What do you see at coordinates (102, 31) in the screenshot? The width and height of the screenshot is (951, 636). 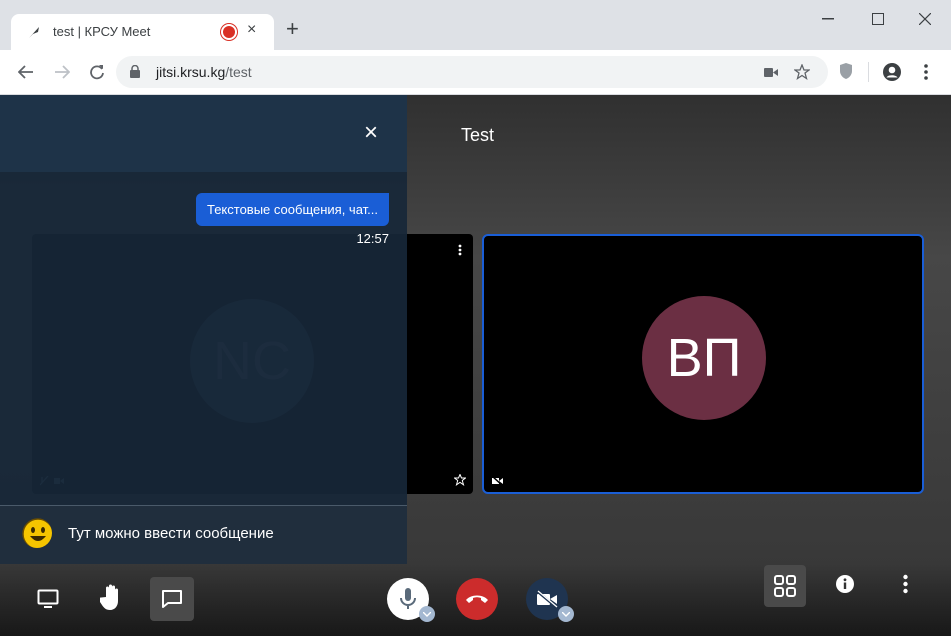 I see `tab-title: test | КРСУ Meet` at bounding box center [102, 31].